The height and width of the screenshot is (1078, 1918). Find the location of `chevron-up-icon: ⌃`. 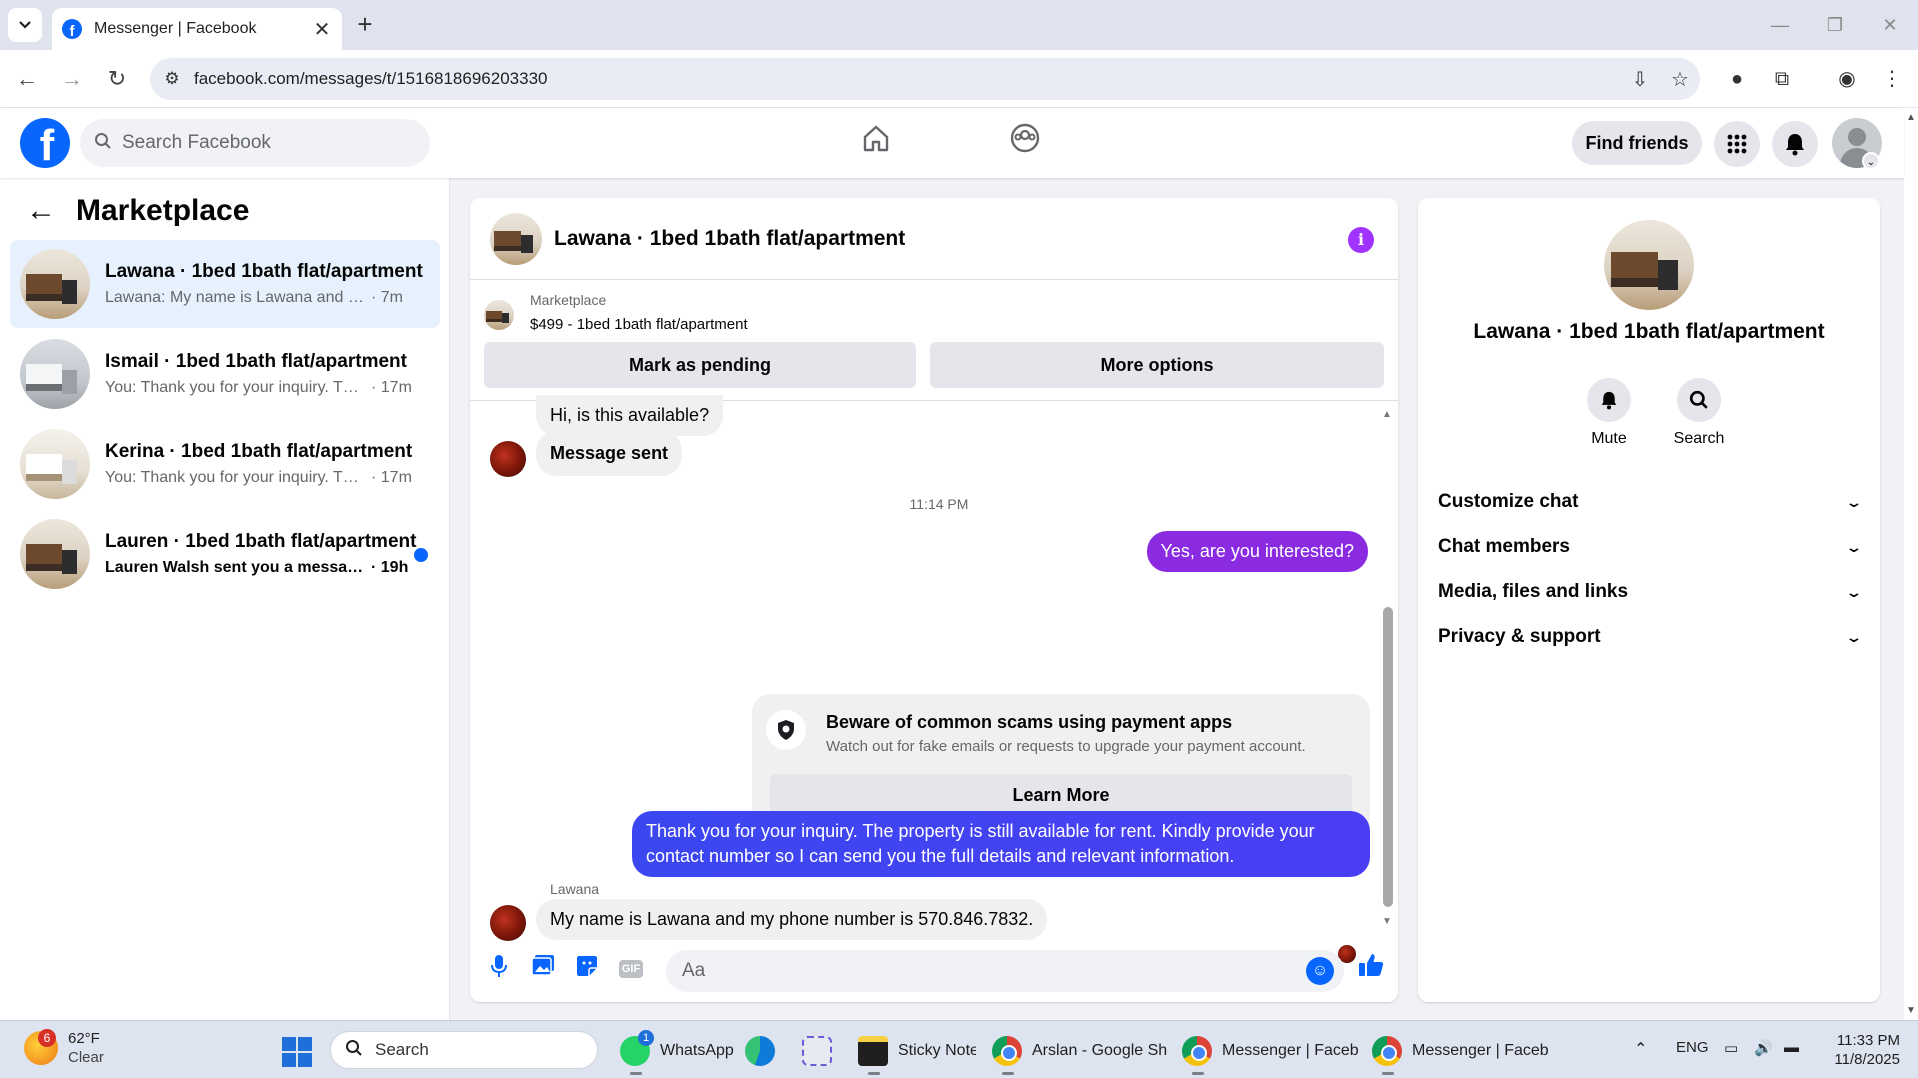

chevron-up-icon: ⌃ is located at coordinates (1640, 1049).